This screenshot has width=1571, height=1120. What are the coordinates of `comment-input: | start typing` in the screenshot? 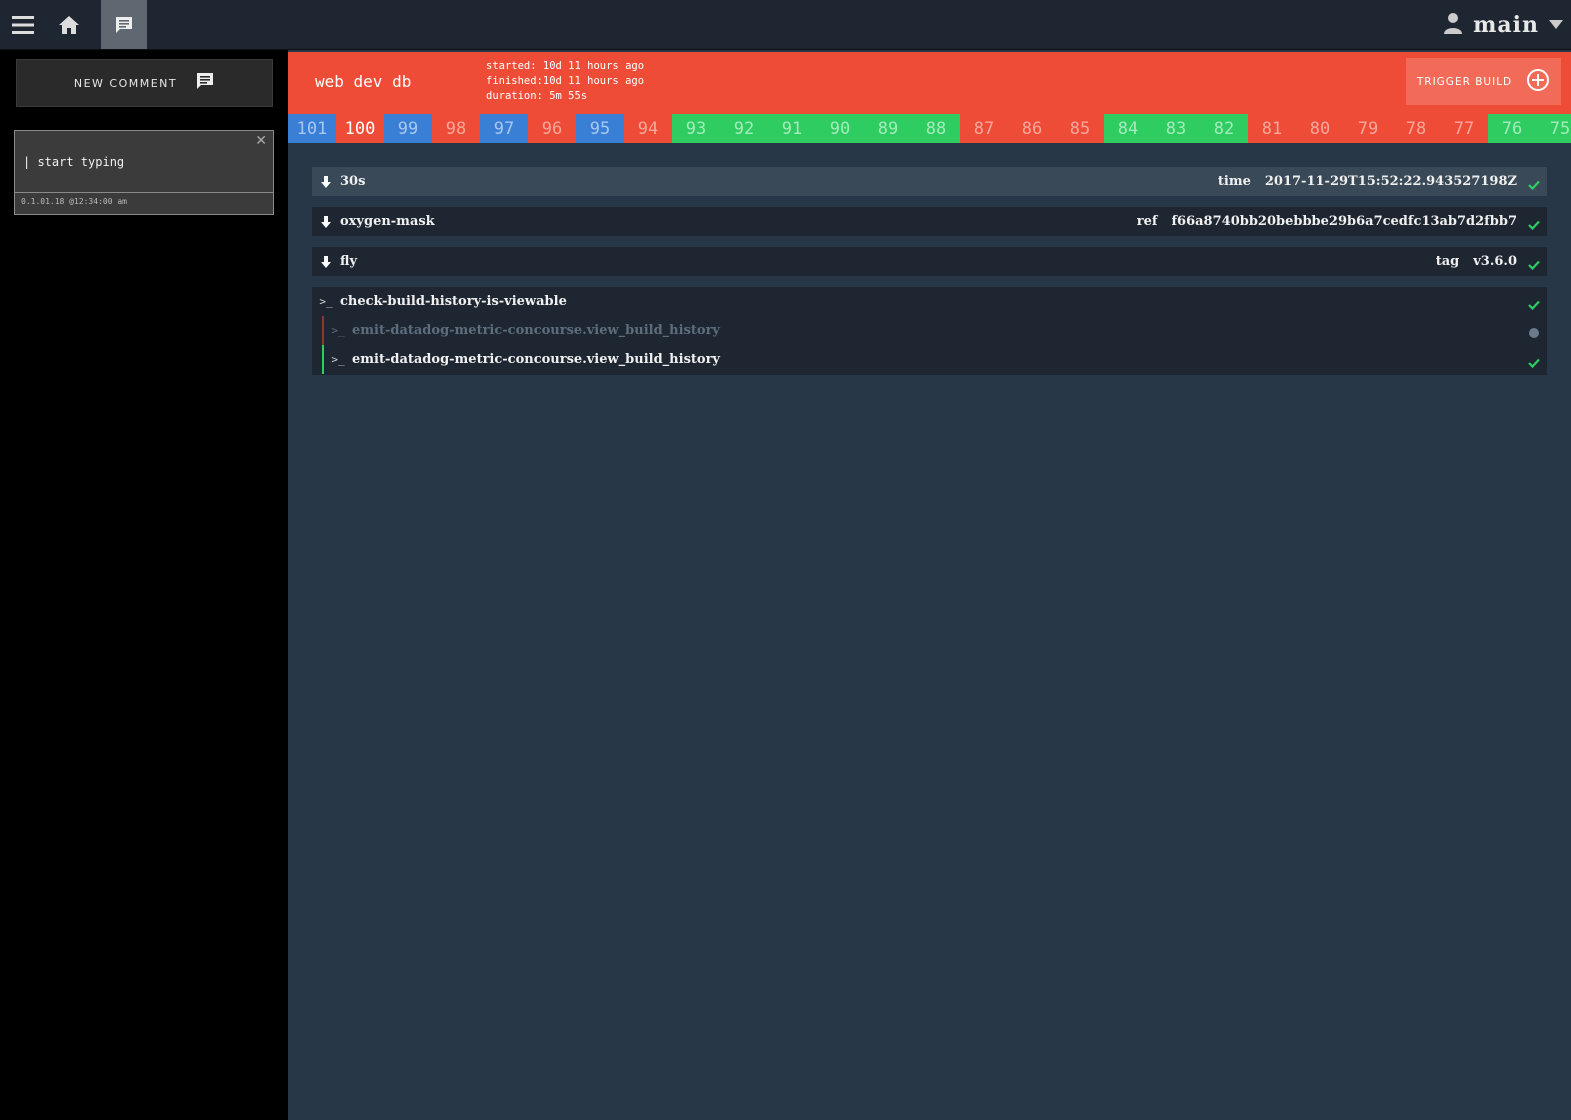 It's located at (73, 162).